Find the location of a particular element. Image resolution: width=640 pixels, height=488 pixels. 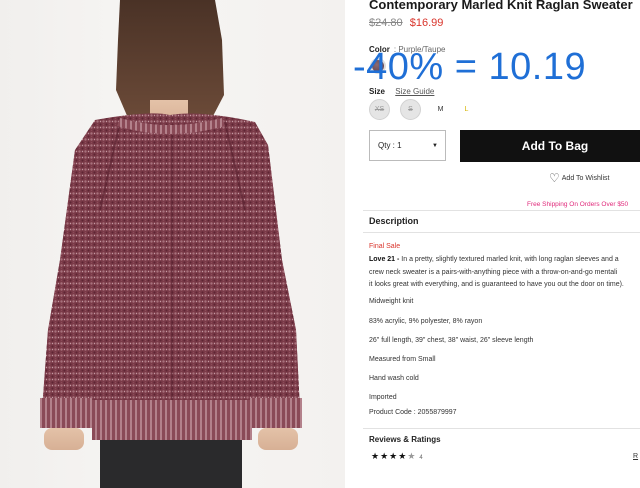

size-row: Size Size Guide is located at coordinates (401, 91).